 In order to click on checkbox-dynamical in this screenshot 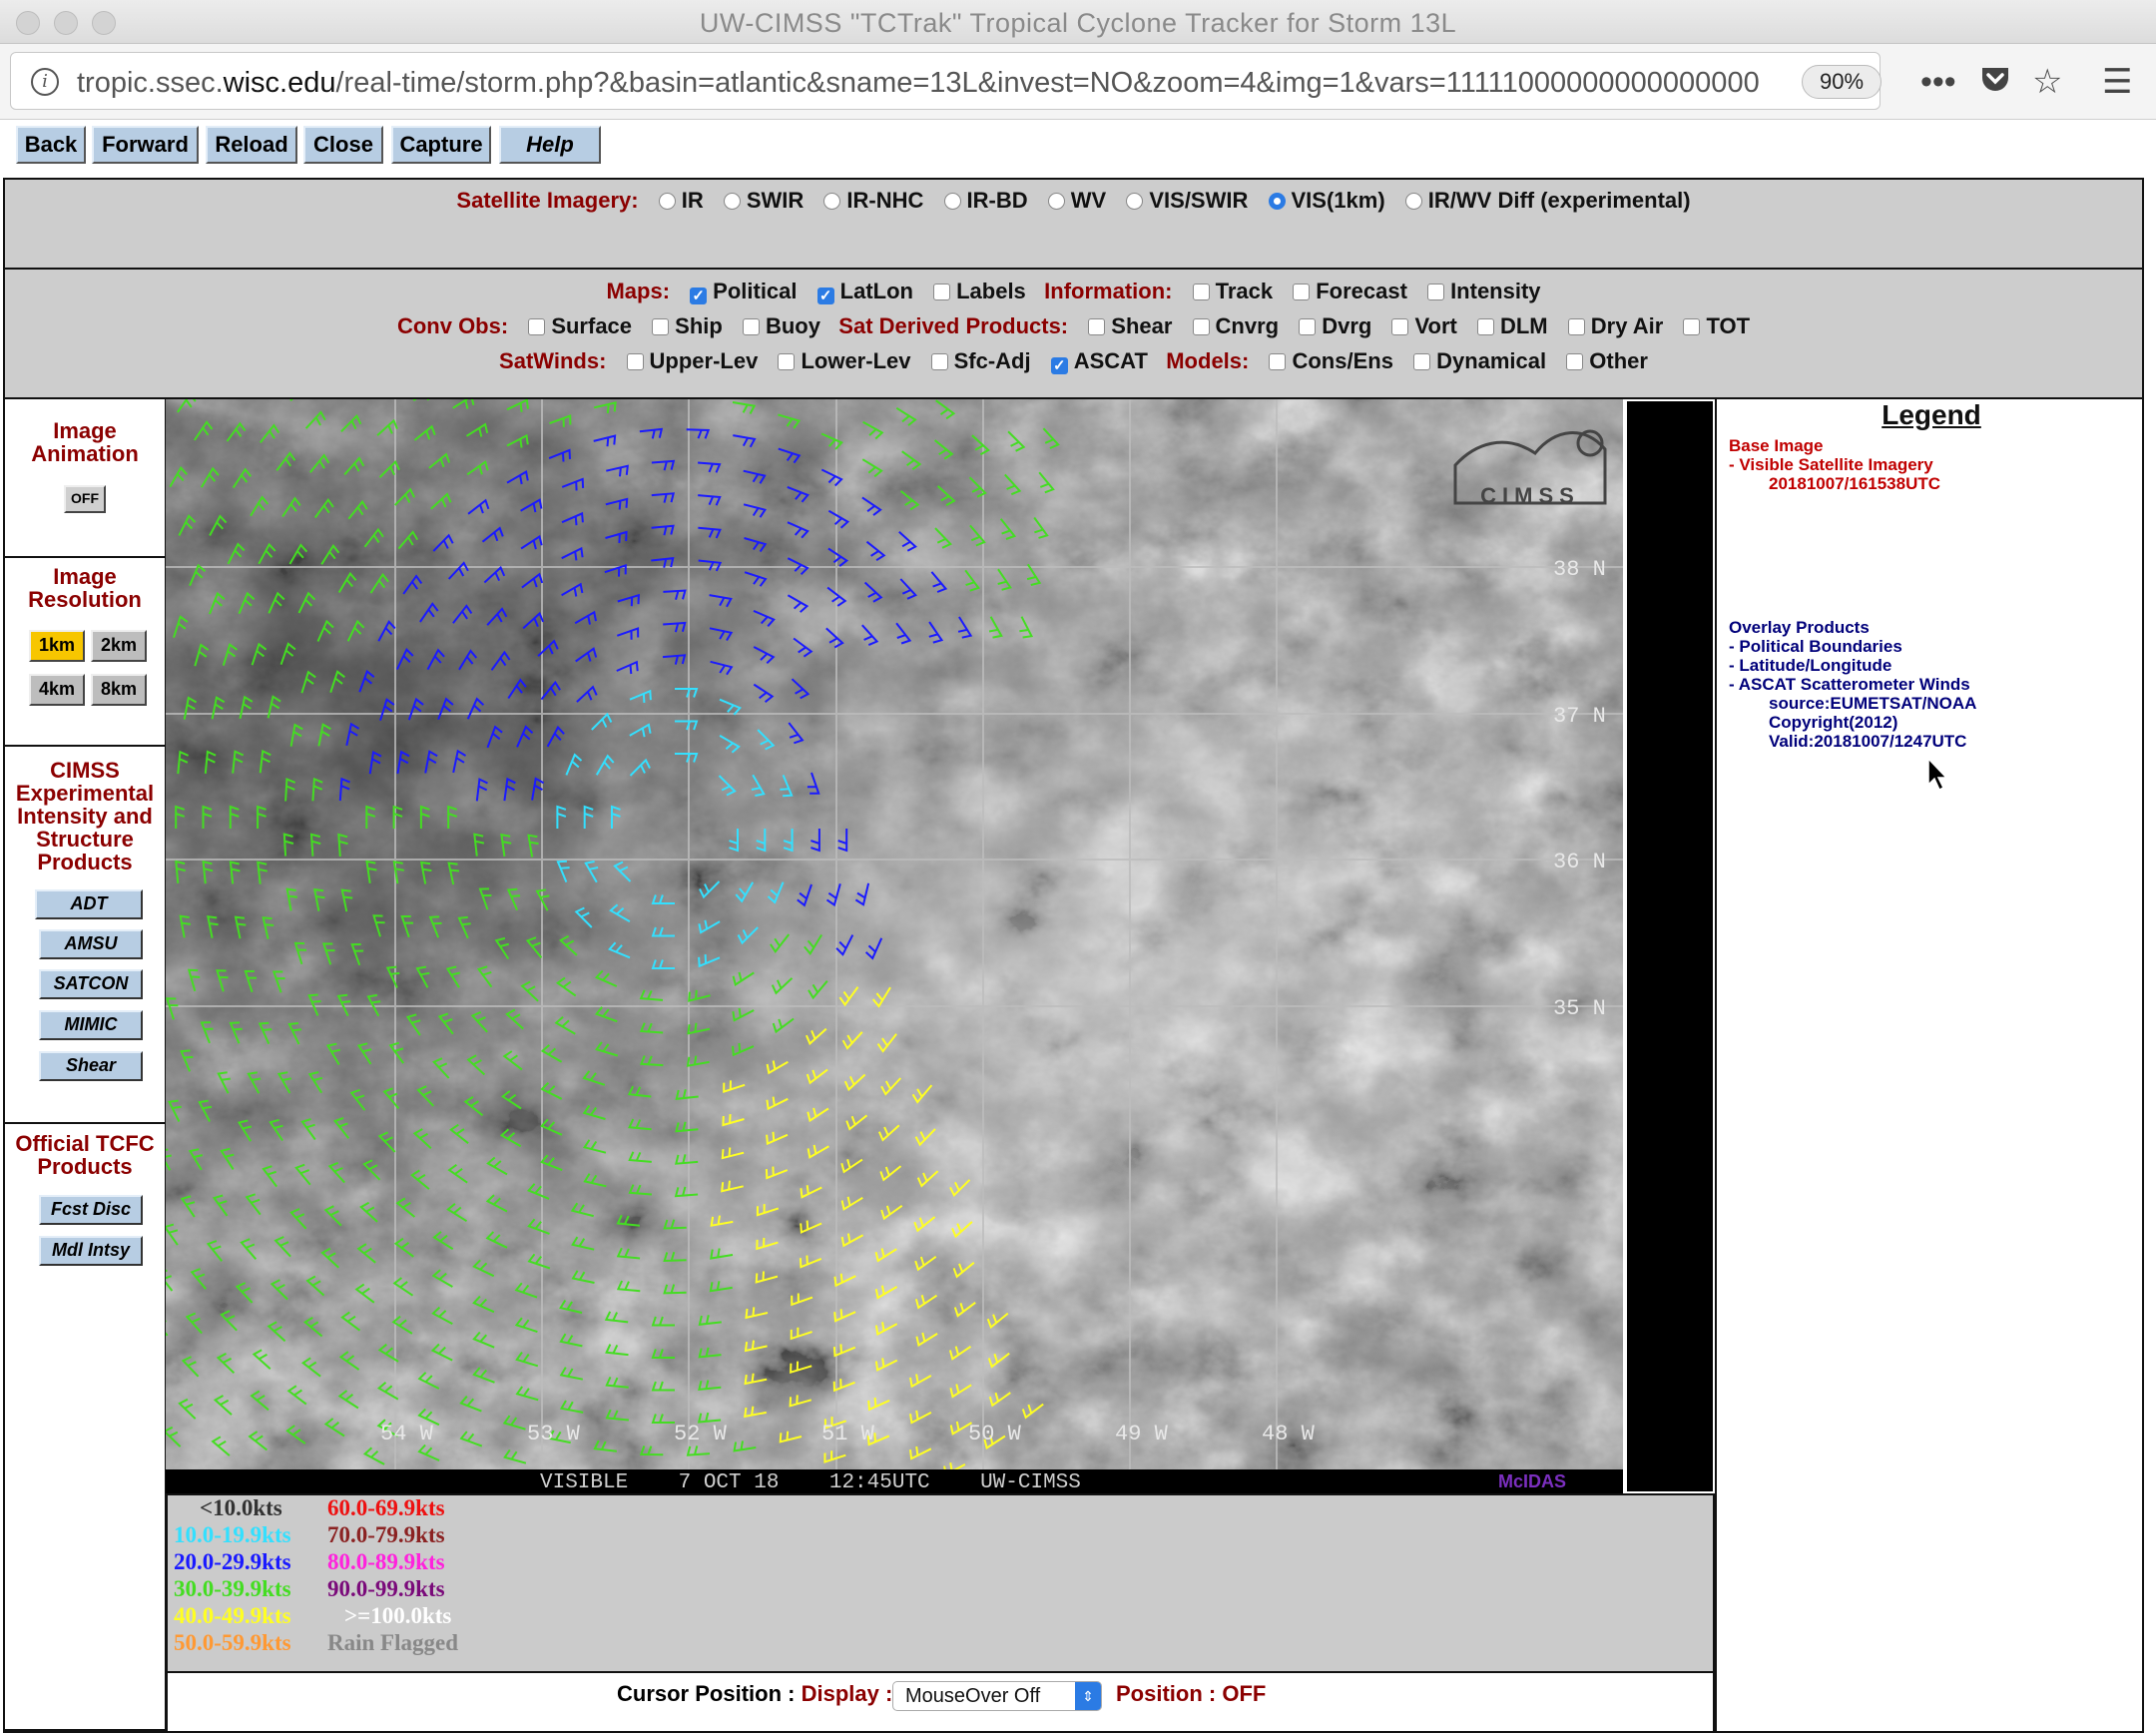, I will do `click(1422, 361)`.